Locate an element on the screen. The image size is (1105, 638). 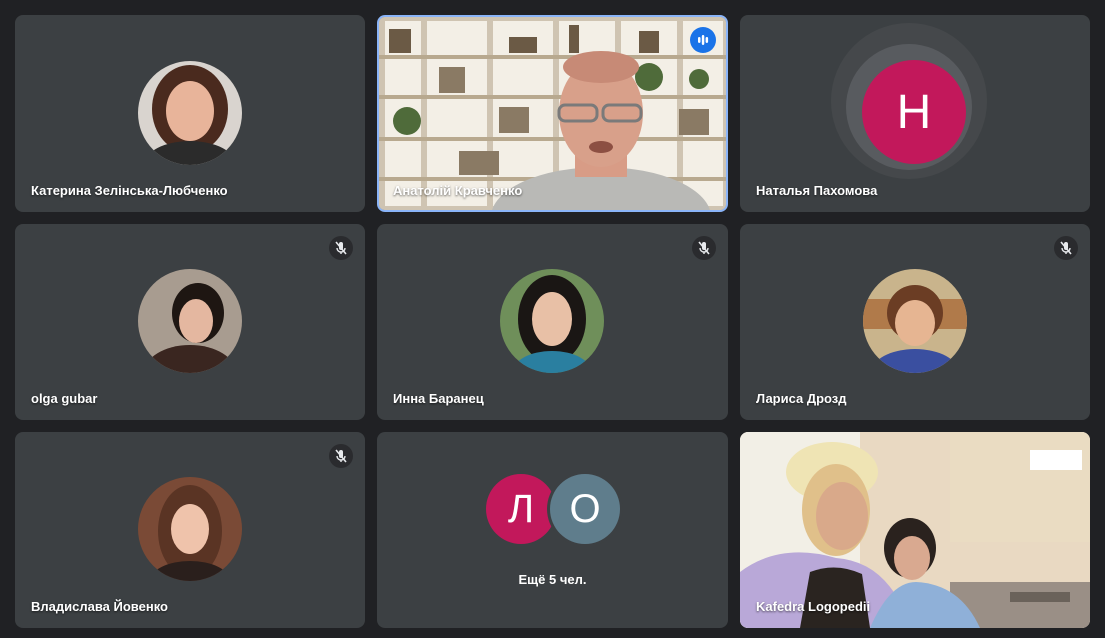
participant-tile: Катерина Зелінська-Любченко is located at coordinates (190, 113).